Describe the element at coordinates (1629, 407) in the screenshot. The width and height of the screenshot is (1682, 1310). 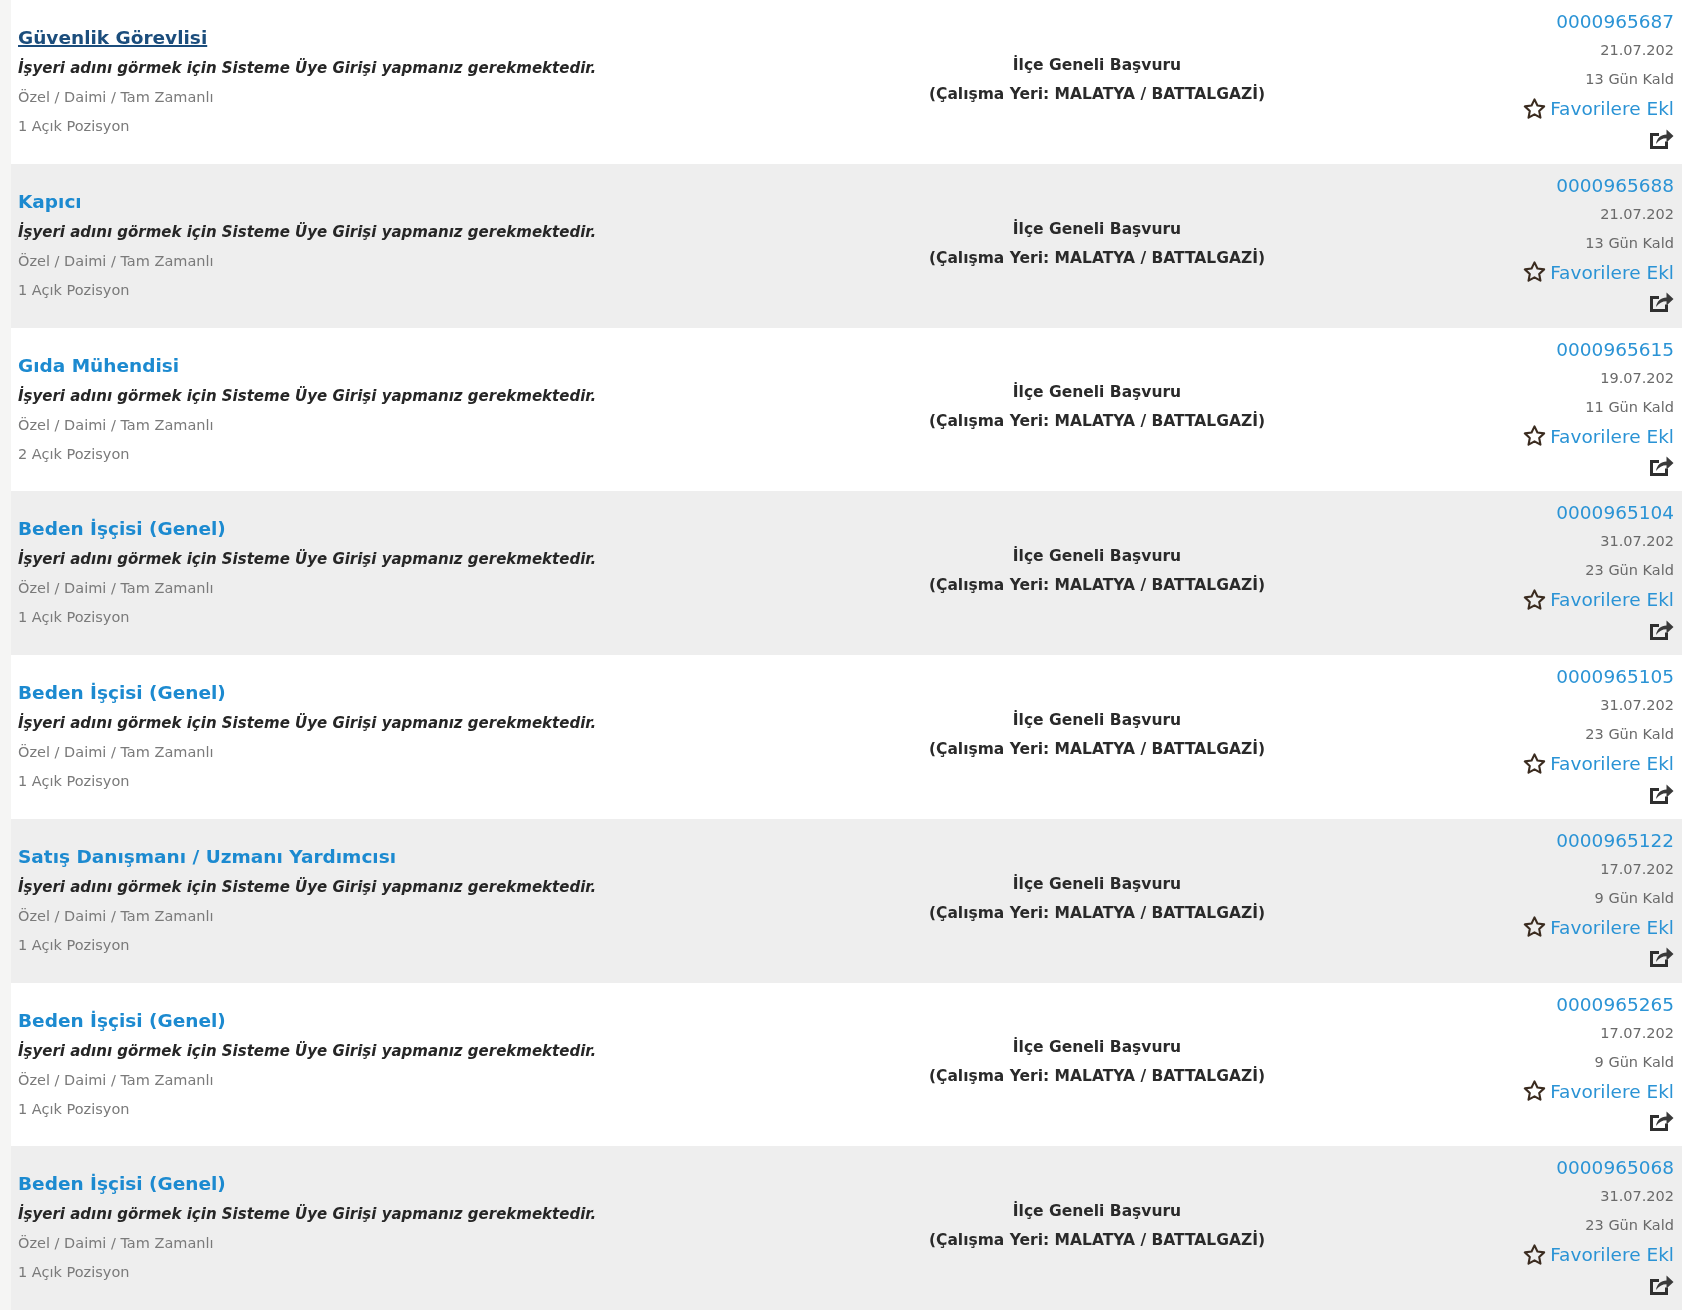
I see `days-left: 11 Gün Kald` at that location.